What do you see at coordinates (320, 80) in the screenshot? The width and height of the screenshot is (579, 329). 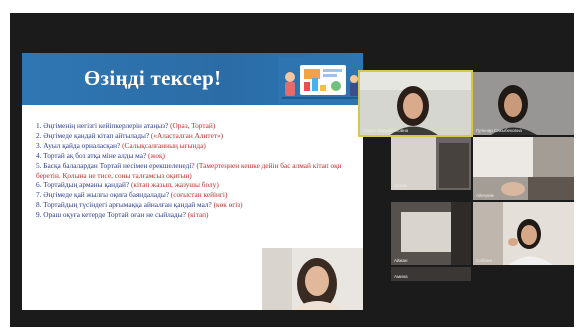 I see `presentation-illustration-icon` at bounding box center [320, 80].